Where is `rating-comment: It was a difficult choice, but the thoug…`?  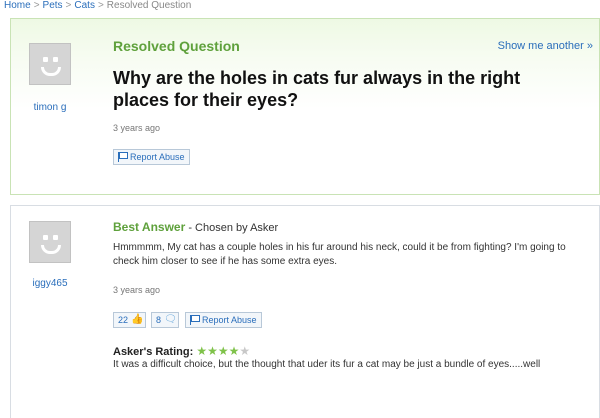
rating-comment: It was a difficult choice, but the thoug… is located at coordinates (327, 364).